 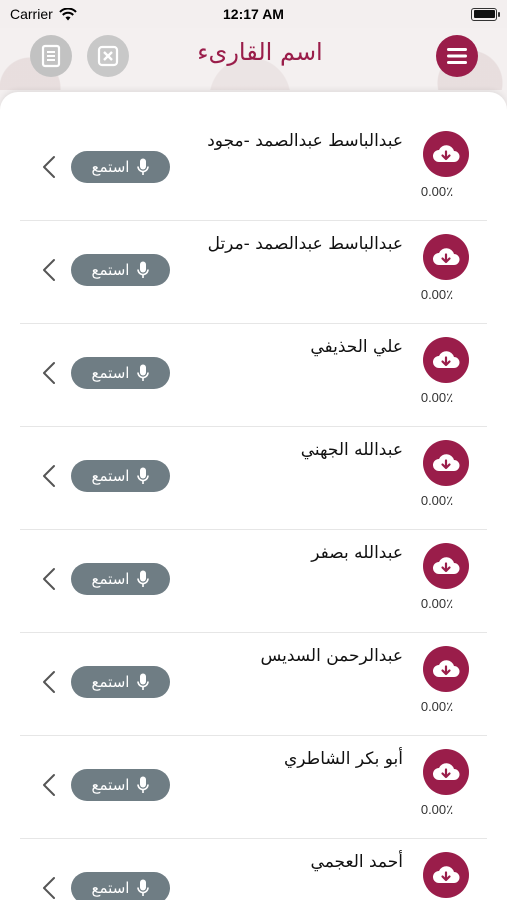 I want to click on battery-icon, so click(x=485, y=14).